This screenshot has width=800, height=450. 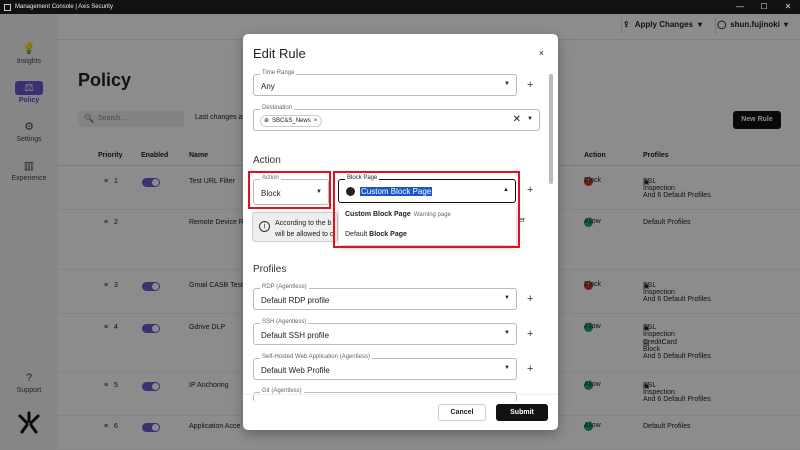 I want to click on maximize-button: ☐, so click(x=764, y=7).